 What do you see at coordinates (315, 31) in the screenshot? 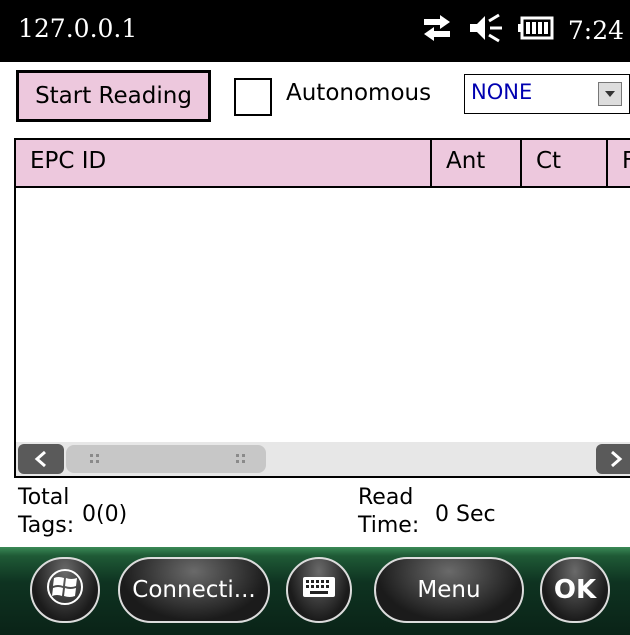
I see `status-bar: 127.0.0.1 7:24` at bounding box center [315, 31].